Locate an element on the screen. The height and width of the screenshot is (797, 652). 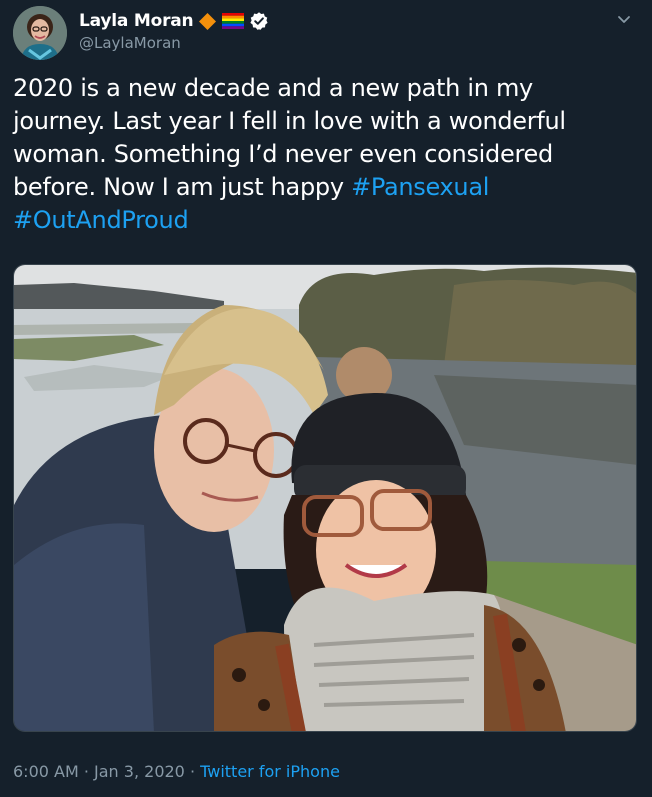
author-name: Layla Moran is located at coordinates (136, 21).